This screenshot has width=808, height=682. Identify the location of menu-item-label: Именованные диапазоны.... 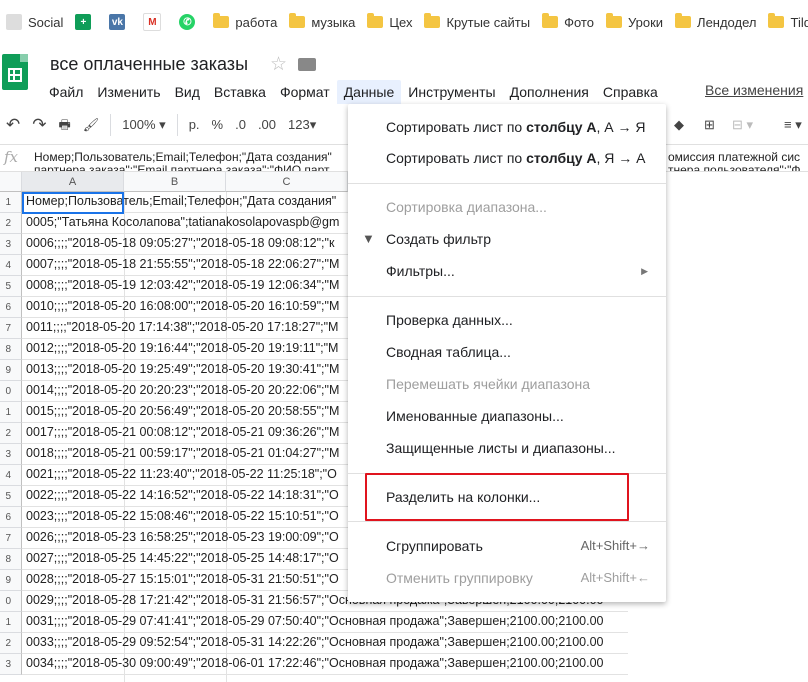
(475, 416).